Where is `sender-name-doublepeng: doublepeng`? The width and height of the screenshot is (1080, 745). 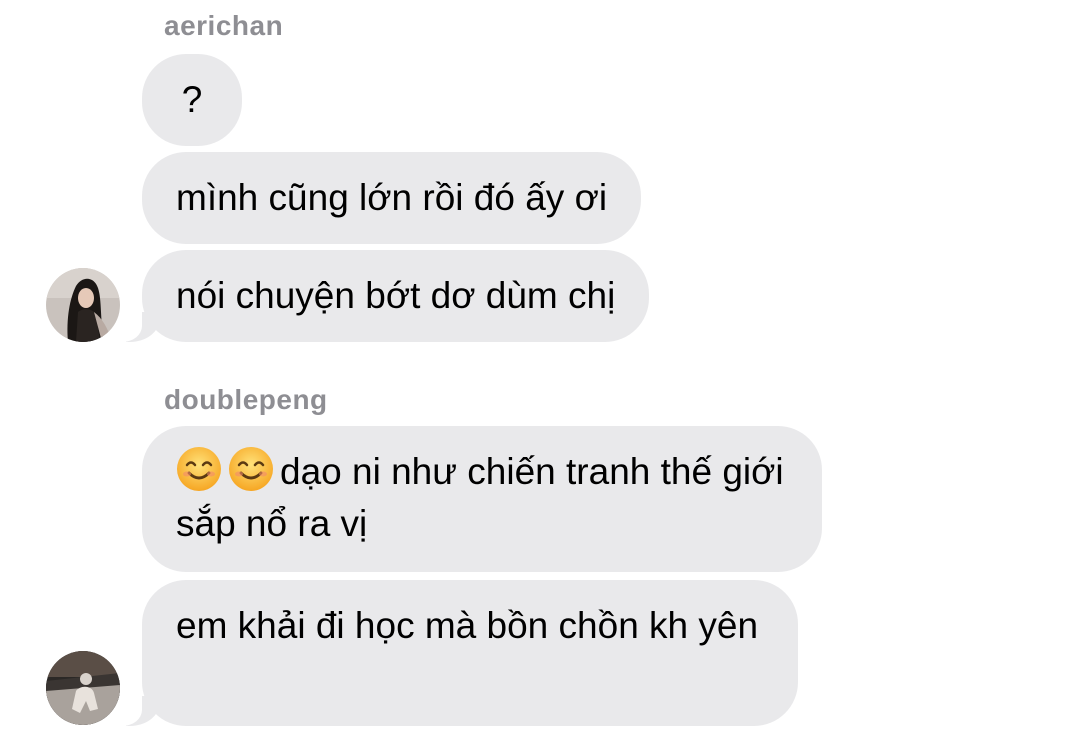
sender-name-doublepeng: doublepeng is located at coordinates (246, 399).